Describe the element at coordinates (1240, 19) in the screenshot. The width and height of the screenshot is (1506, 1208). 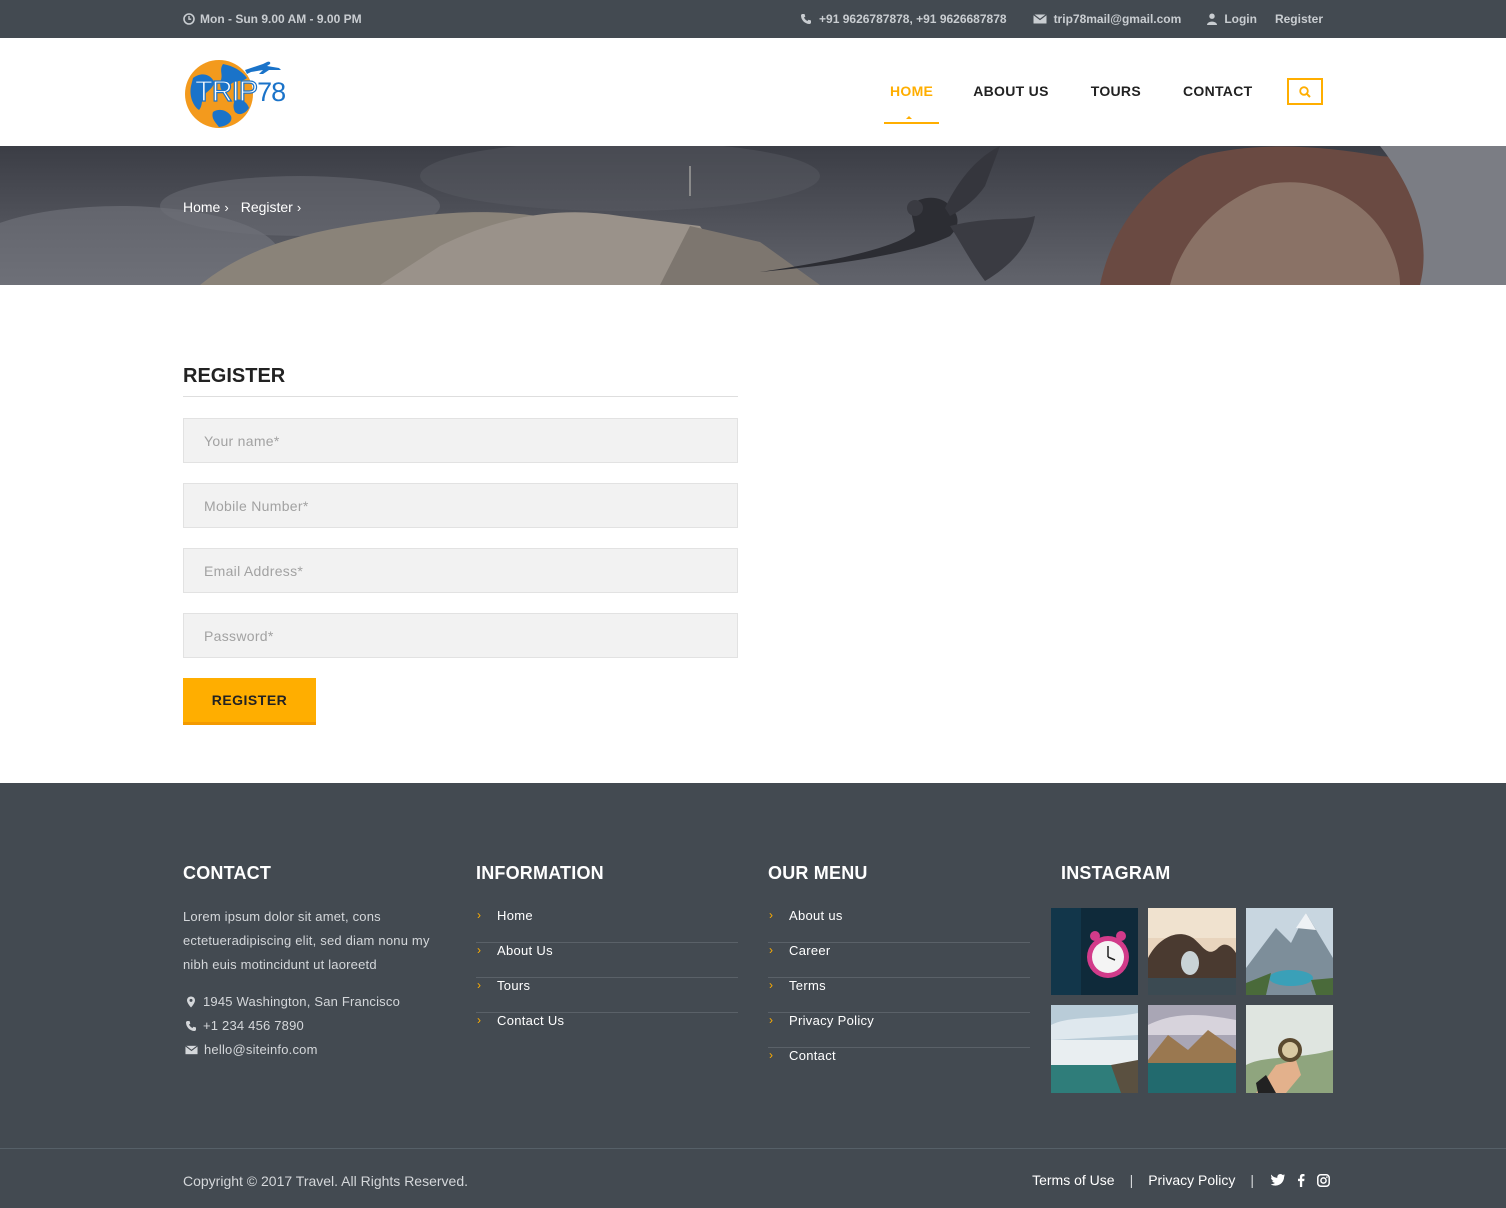
I see `login-label: Login` at that location.